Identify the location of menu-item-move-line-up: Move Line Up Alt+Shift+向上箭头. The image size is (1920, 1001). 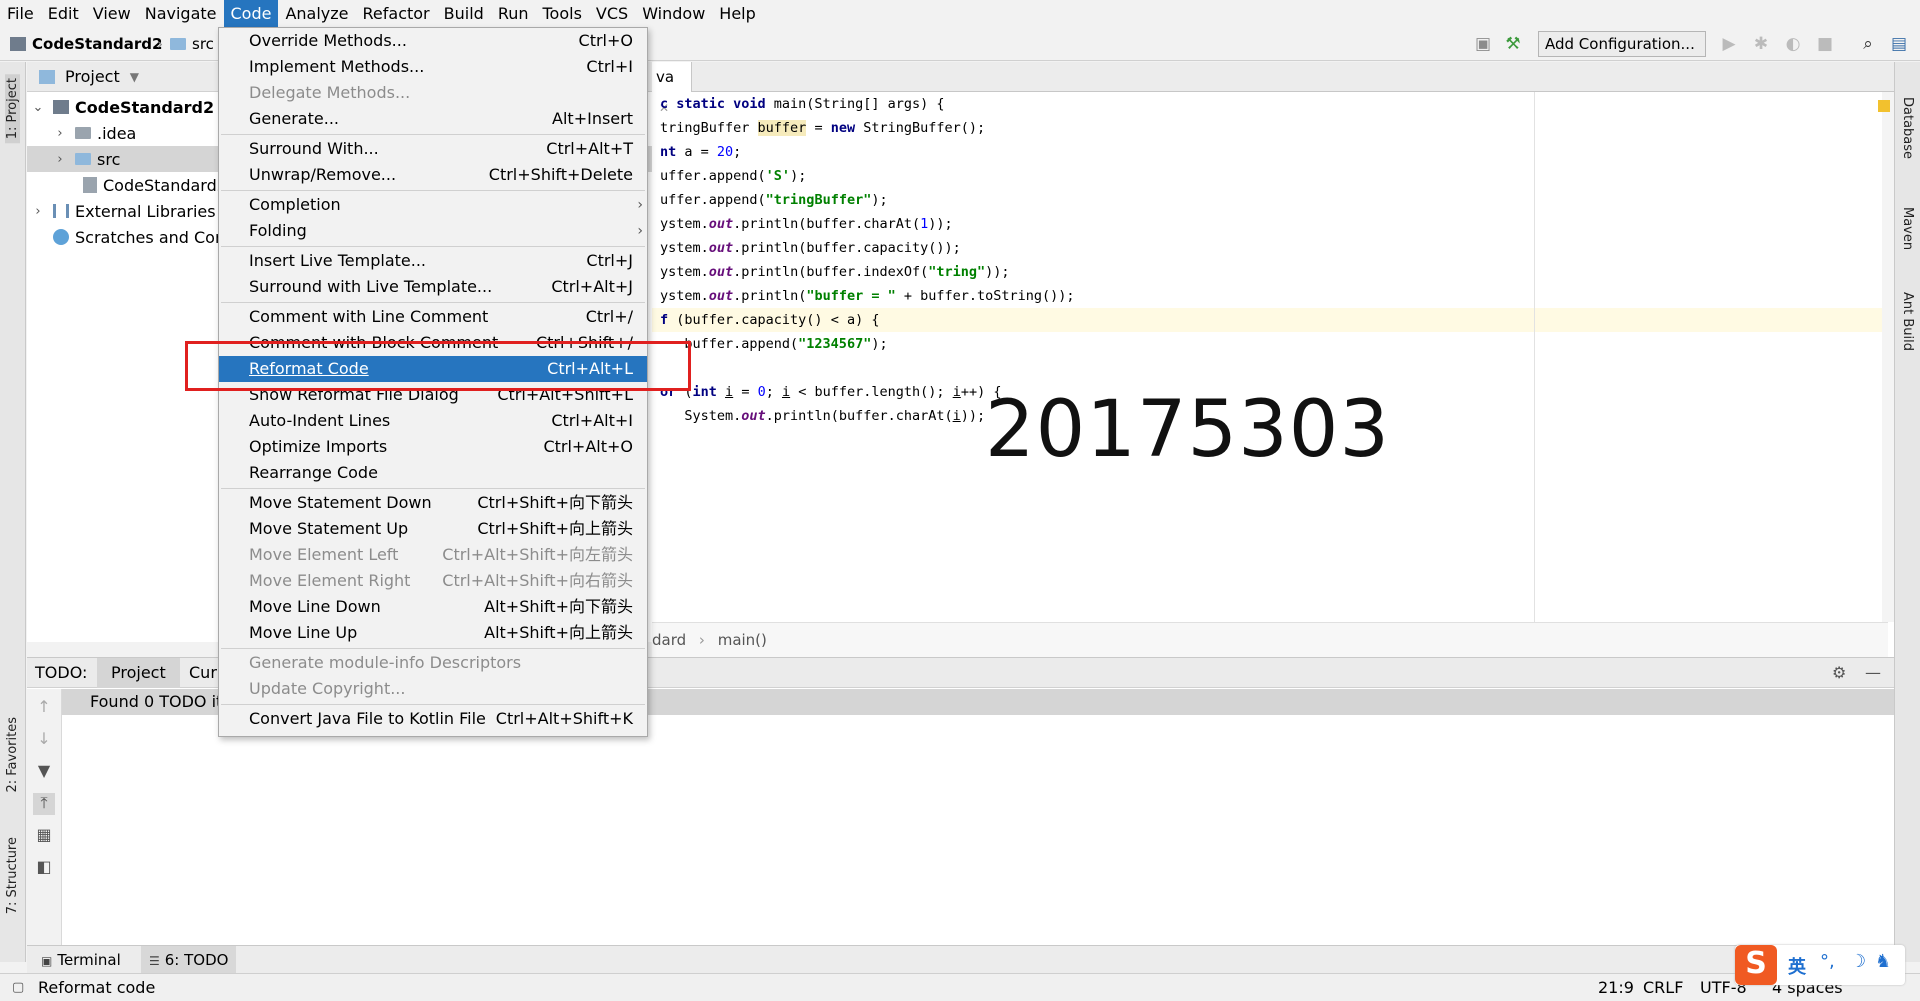
(433, 633).